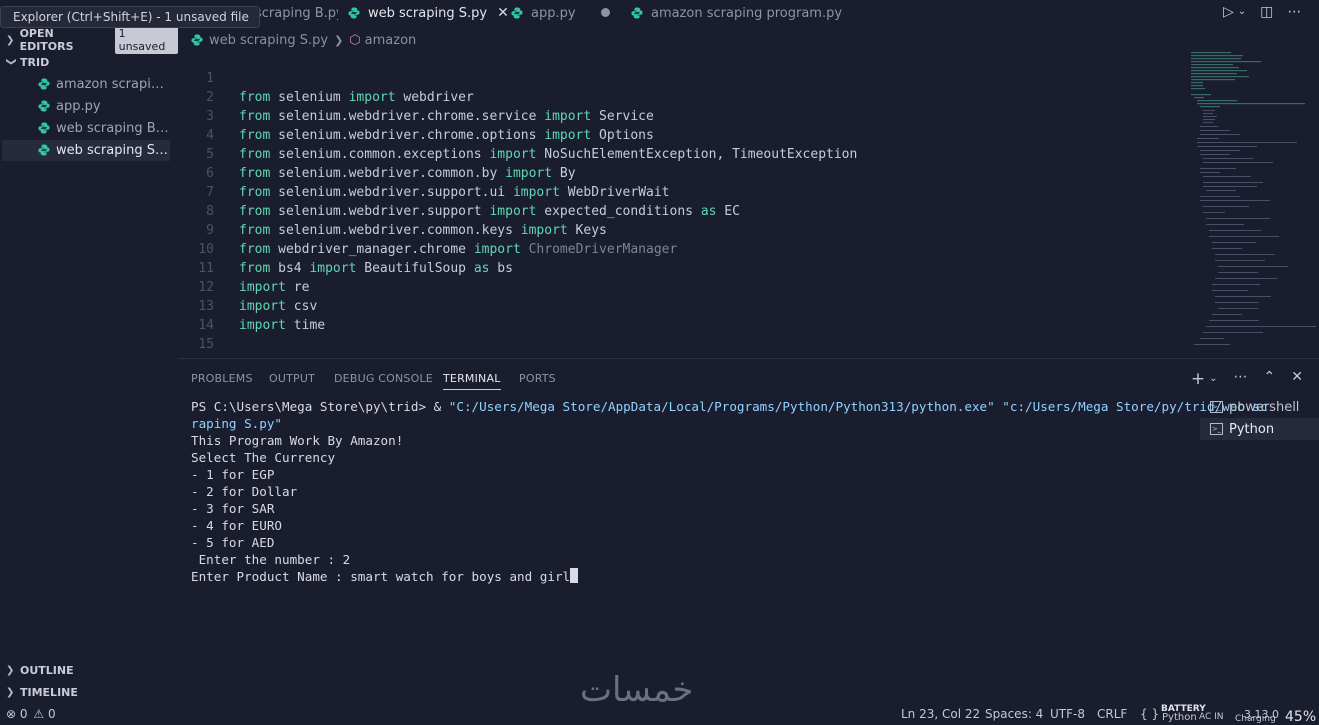 This screenshot has width=1319, height=725. I want to click on breadcrumb-symbol: amazon, so click(391, 40).